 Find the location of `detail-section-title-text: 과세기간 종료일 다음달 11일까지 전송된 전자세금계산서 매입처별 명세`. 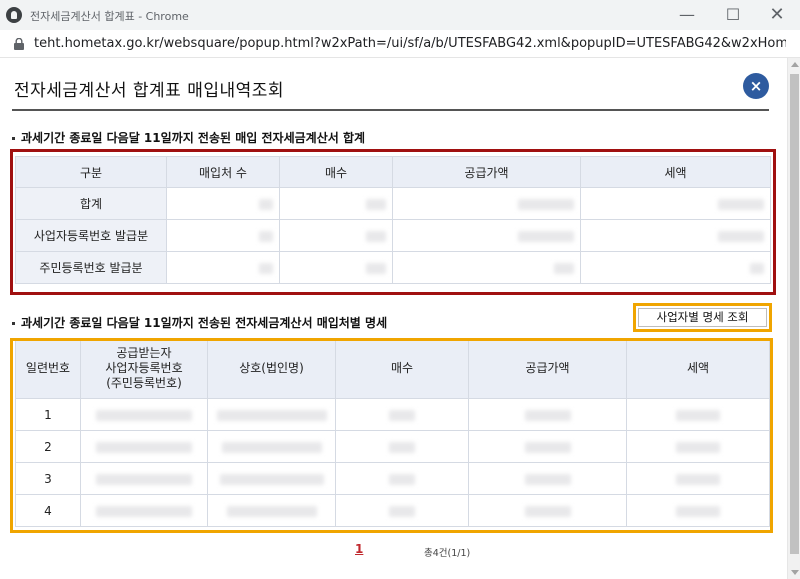

detail-section-title-text: 과세기간 종료일 다음달 11일까지 전송된 전자세금계산서 매입처별 명세 is located at coordinates (204, 323).